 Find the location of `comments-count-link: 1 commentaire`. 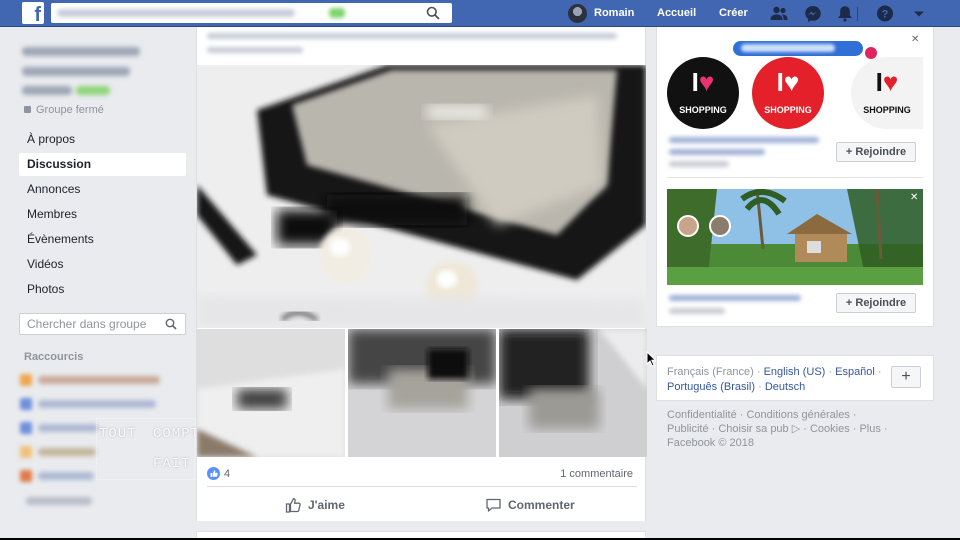

comments-count-link: 1 commentaire is located at coordinates (596, 474).